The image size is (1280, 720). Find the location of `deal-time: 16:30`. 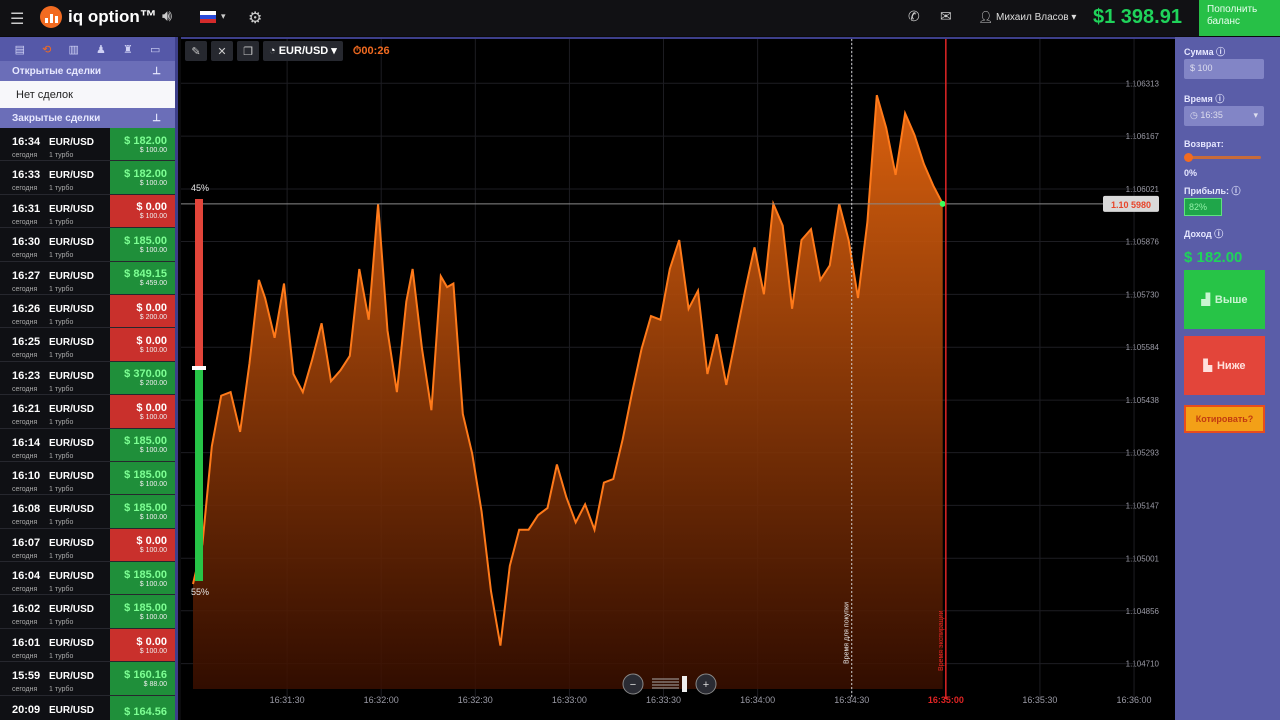

deal-time: 16:30 is located at coordinates (26, 242).